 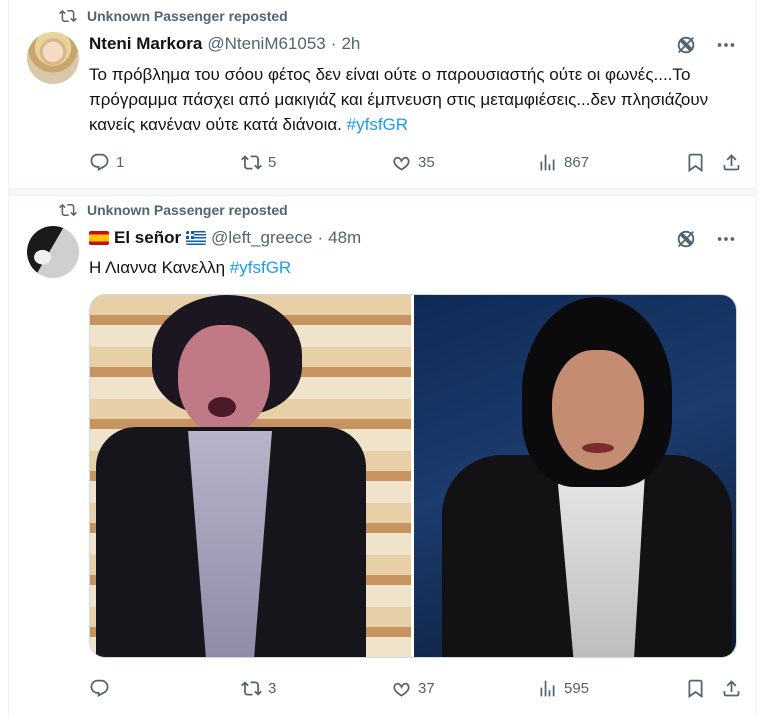 I want to click on repost-button: 3, so click(x=258, y=688).